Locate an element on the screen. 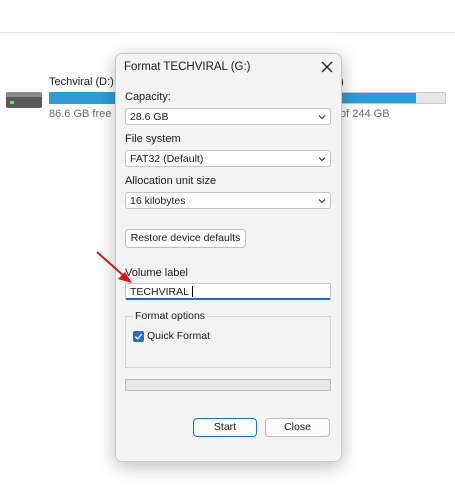 This screenshot has height=500, width=455. capacity-value: 28.6 GB is located at coordinates (149, 117).